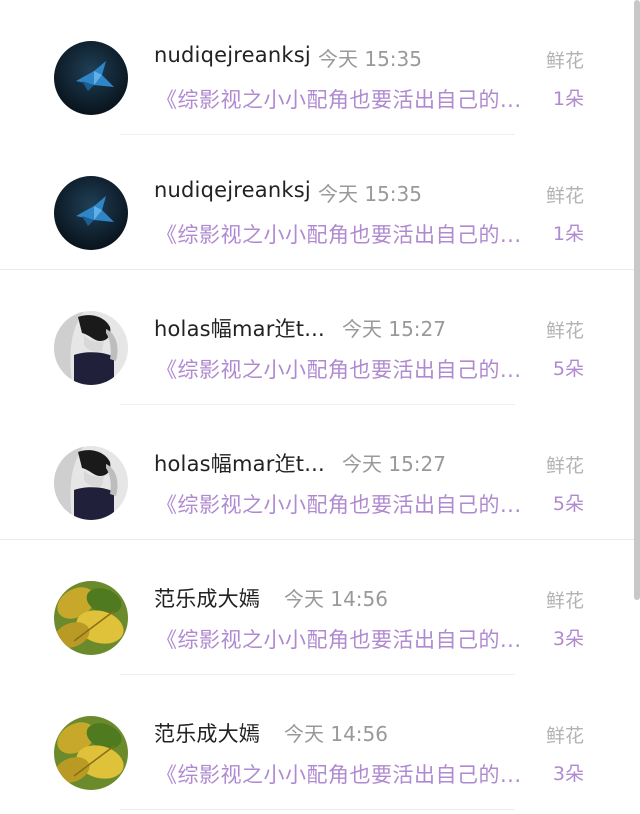  What do you see at coordinates (637, 300) in the screenshot?
I see `scrollbar` at bounding box center [637, 300].